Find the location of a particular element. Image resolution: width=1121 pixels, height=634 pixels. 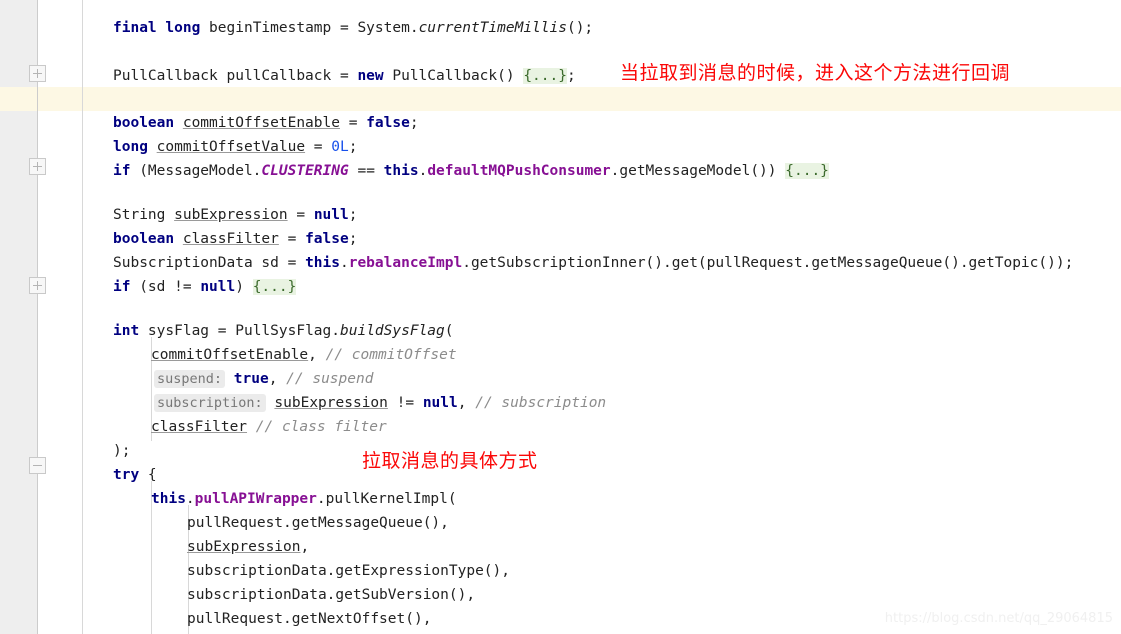

code-token-hint: subscription: is located at coordinates (210, 403).